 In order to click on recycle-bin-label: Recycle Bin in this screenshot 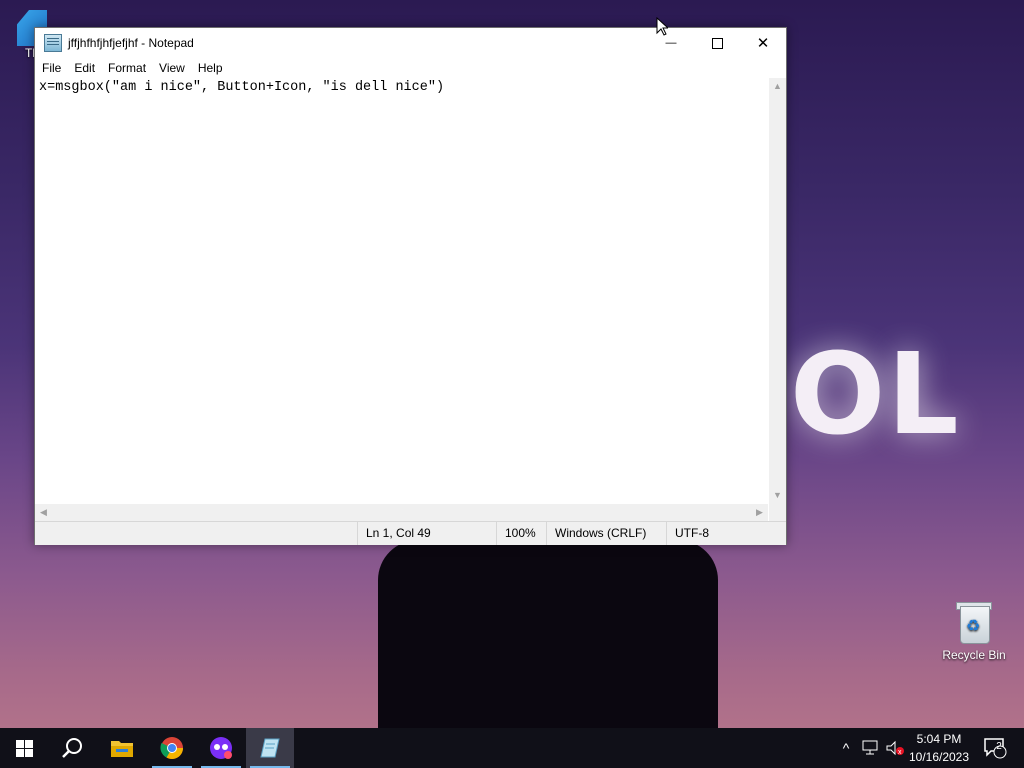, I will do `click(974, 655)`.